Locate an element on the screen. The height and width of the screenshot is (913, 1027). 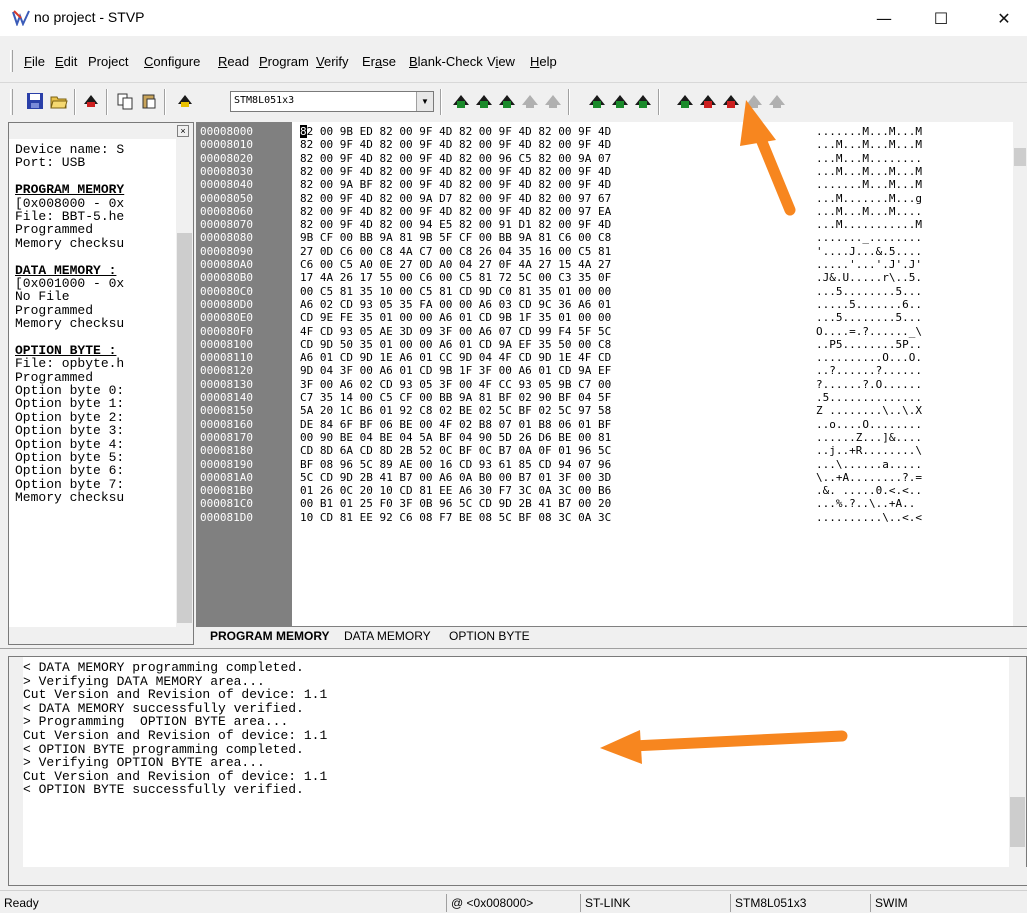
menu-file: File is located at coordinates (34, 61).